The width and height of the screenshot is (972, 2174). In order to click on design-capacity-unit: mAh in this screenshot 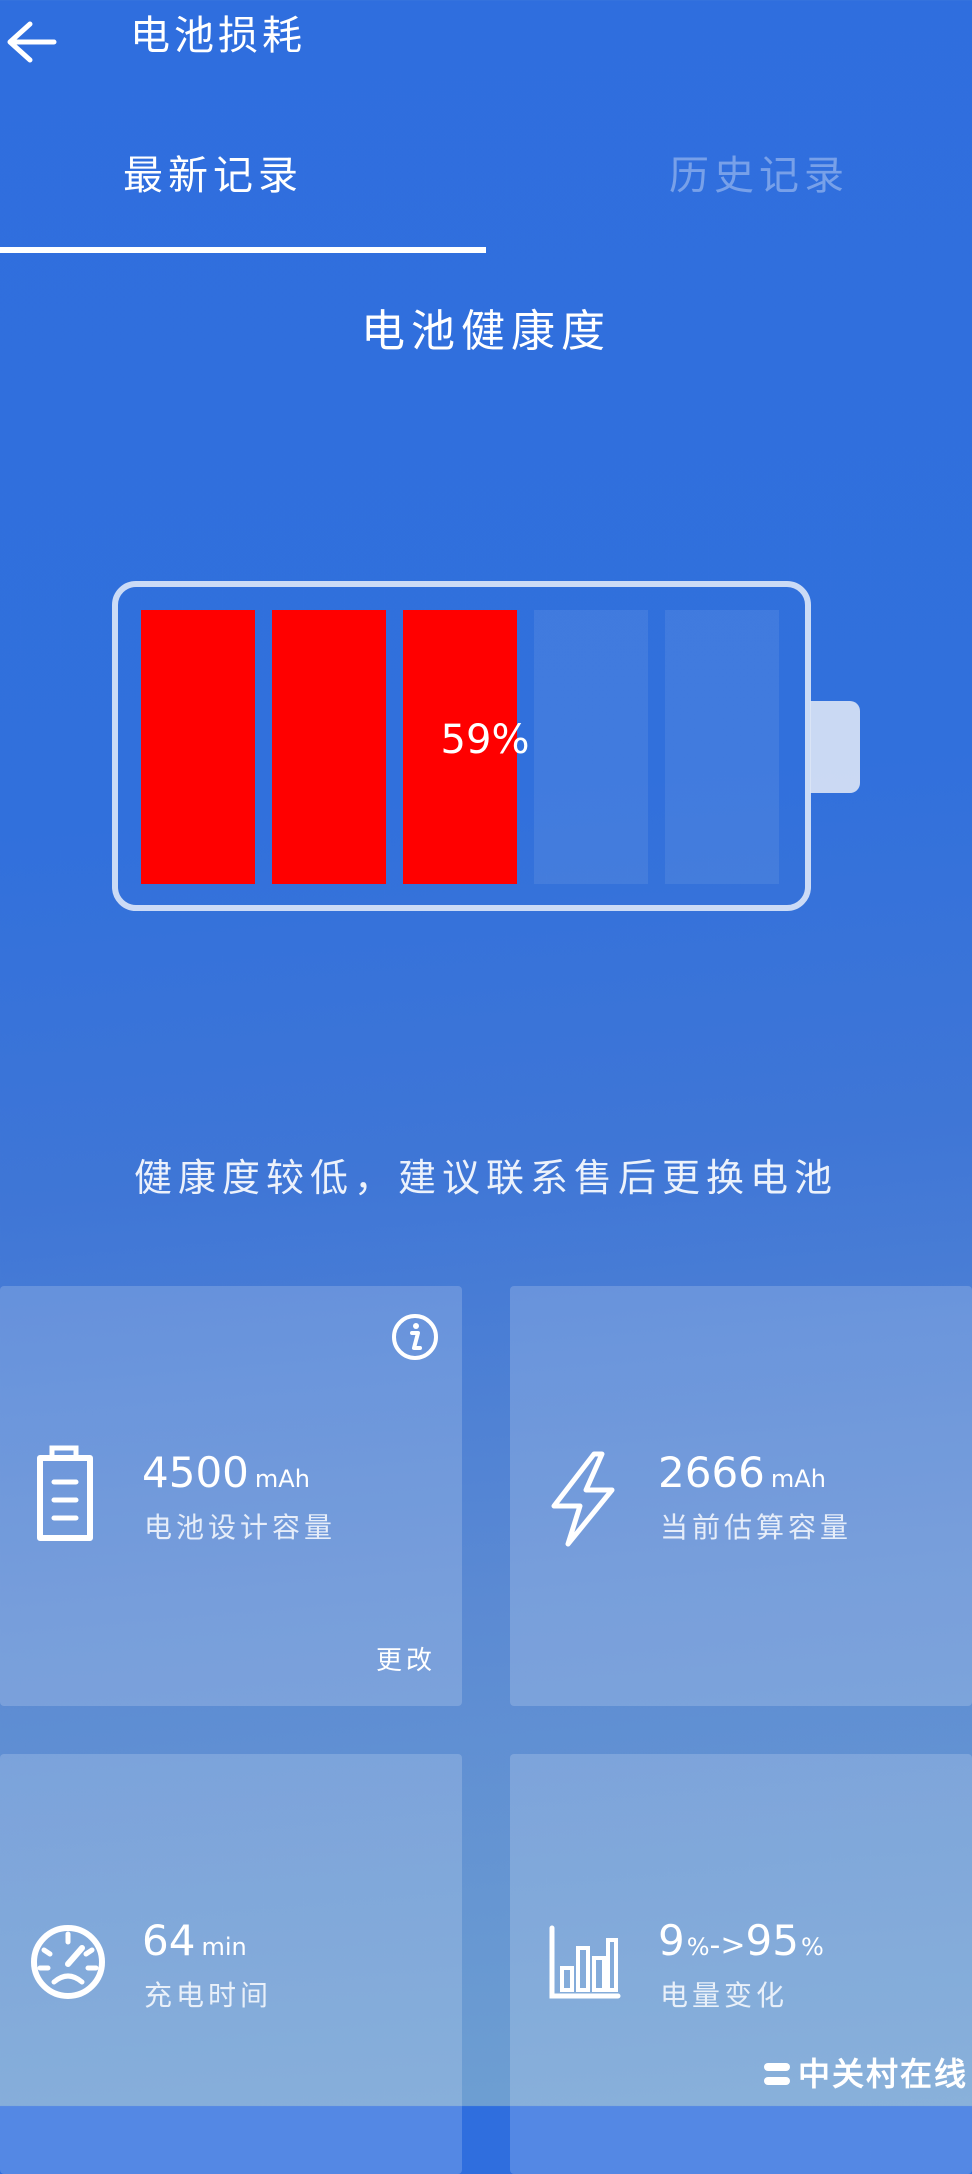, I will do `click(282, 1479)`.